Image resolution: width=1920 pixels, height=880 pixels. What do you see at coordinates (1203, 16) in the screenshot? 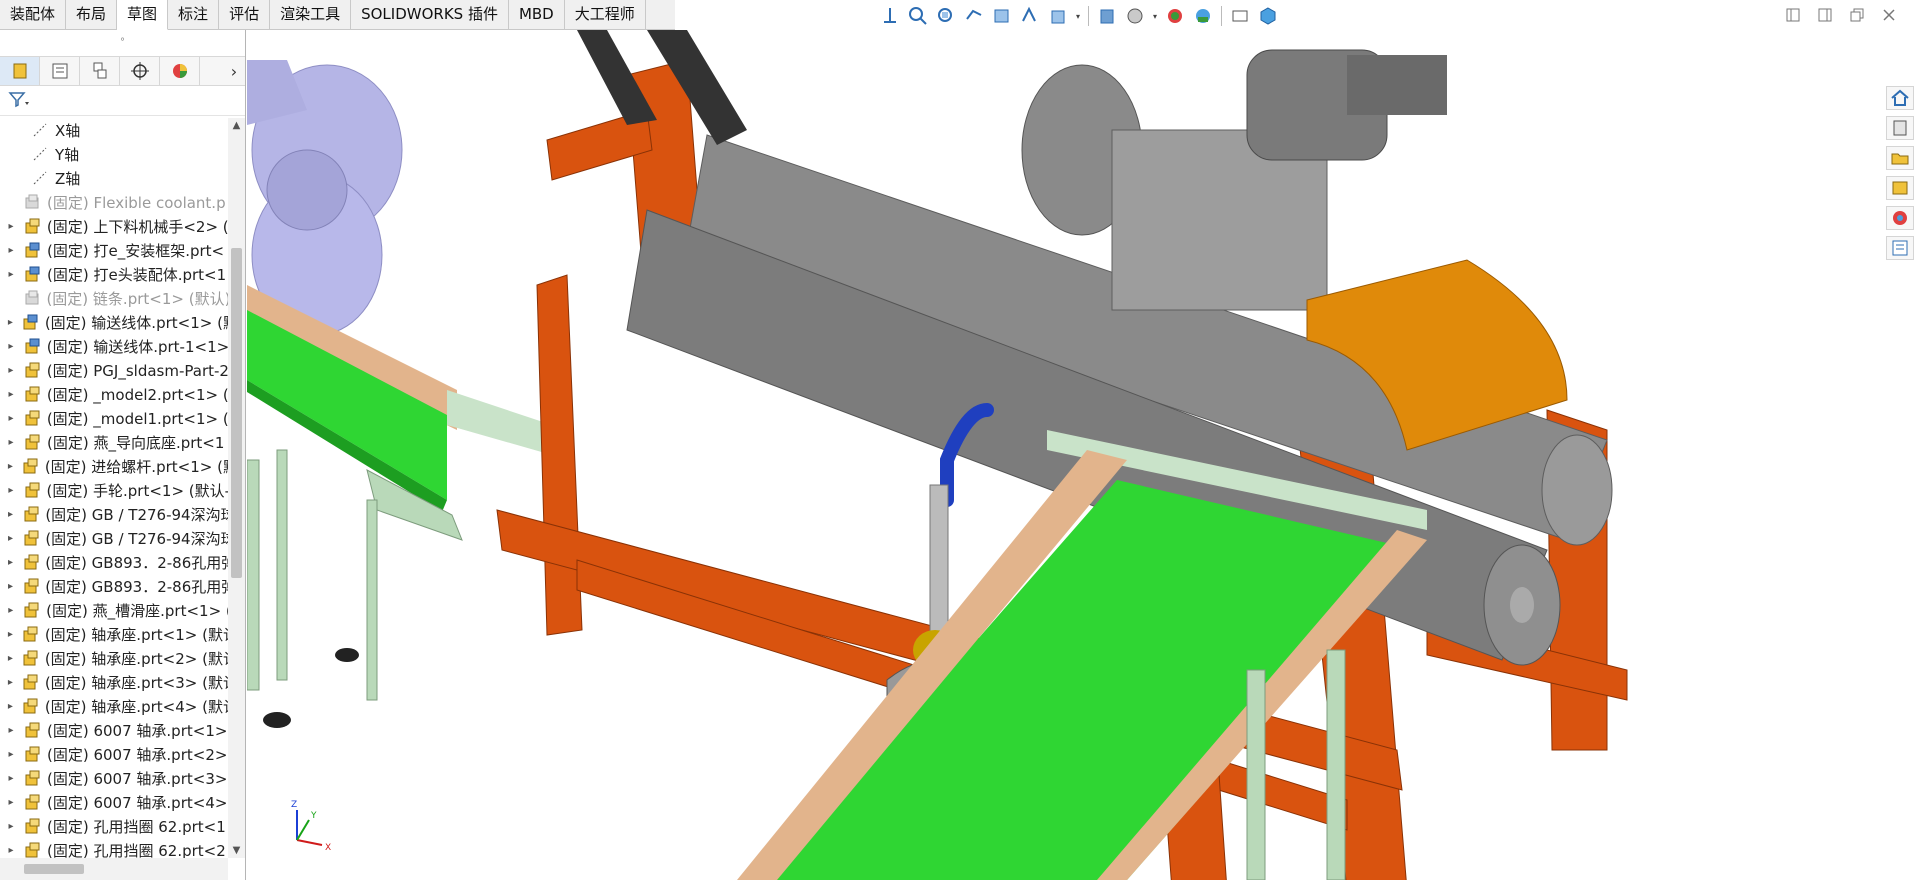
I see `scene-icon` at bounding box center [1203, 16].